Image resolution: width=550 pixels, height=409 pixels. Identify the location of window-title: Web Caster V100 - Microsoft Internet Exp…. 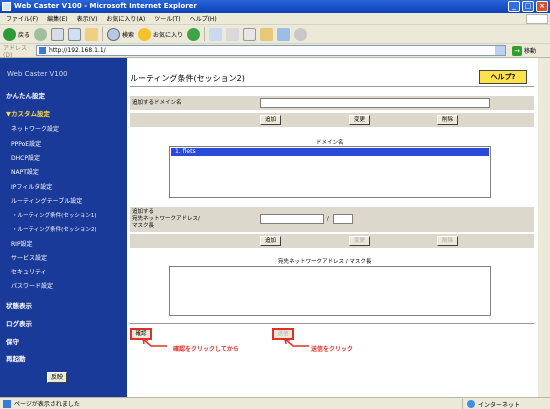
(105, 6).